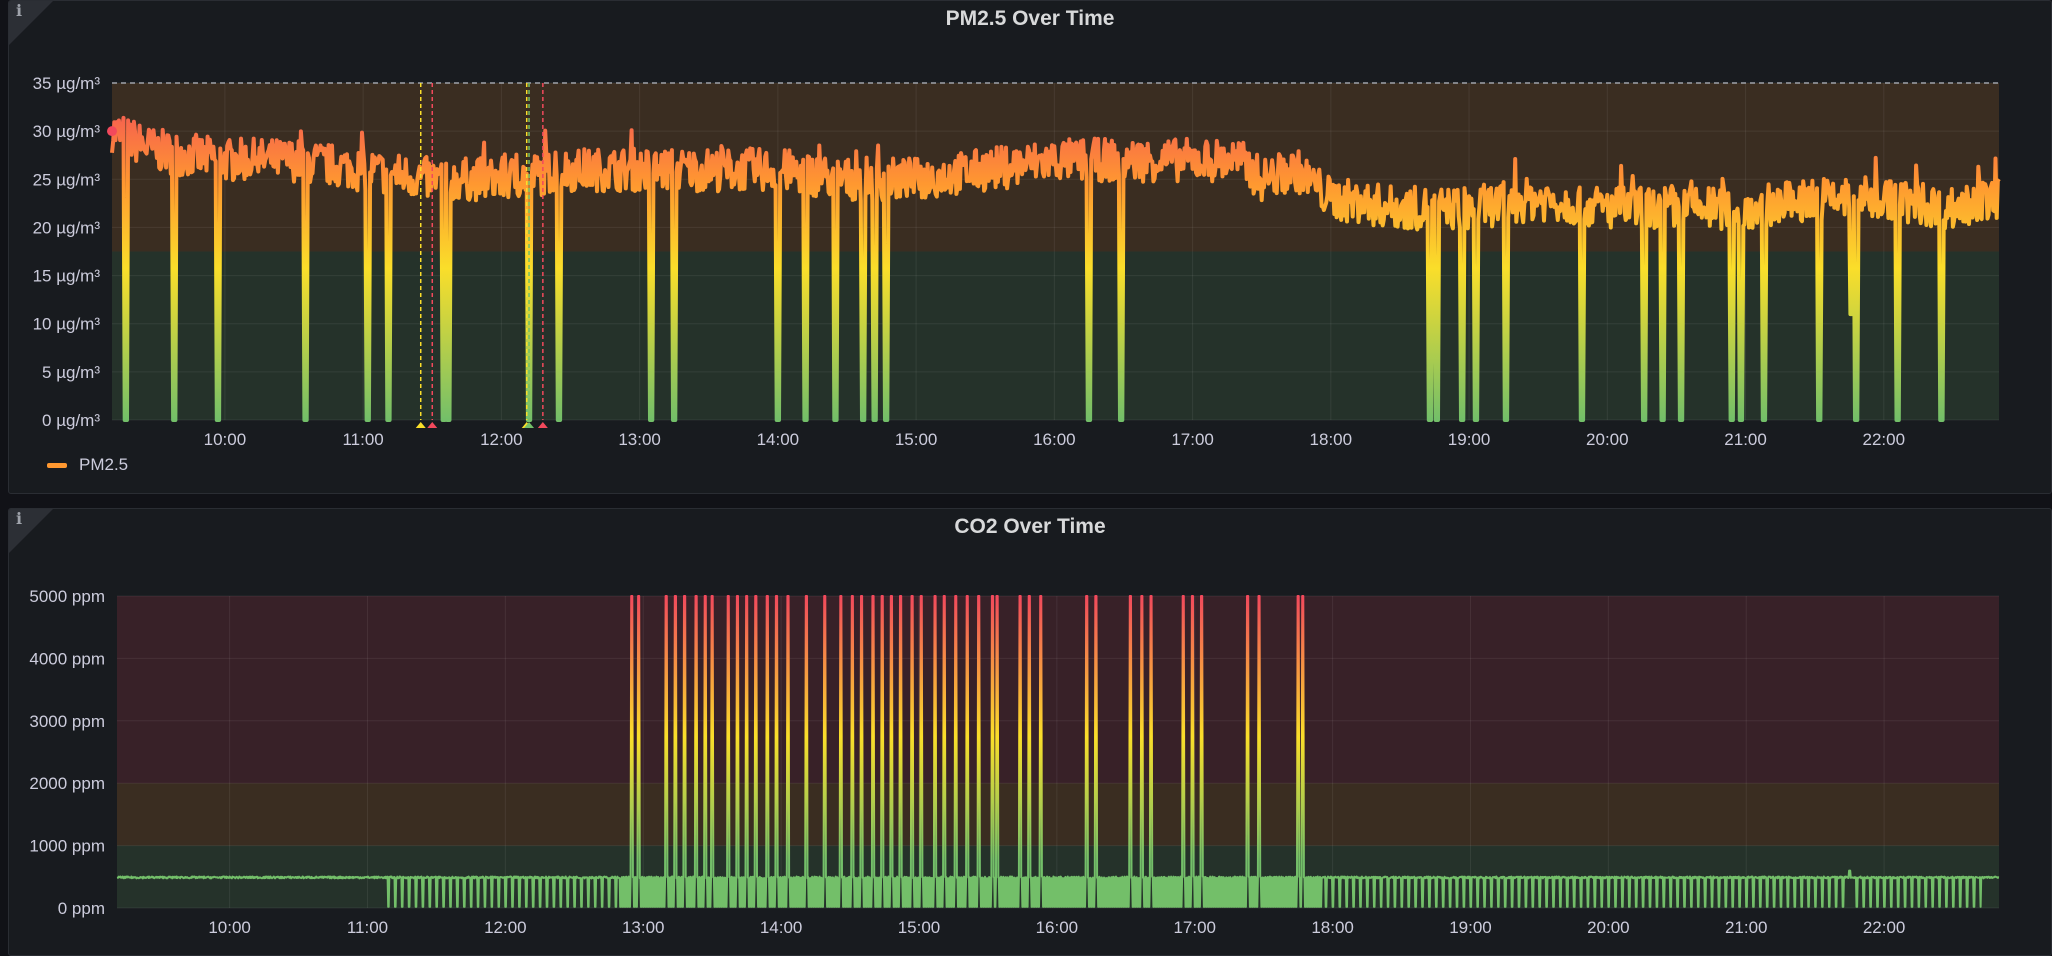  What do you see at coordinates (57, 465) in the screenshot?
I see `legend-swatch` at bounding box center [57, 465].